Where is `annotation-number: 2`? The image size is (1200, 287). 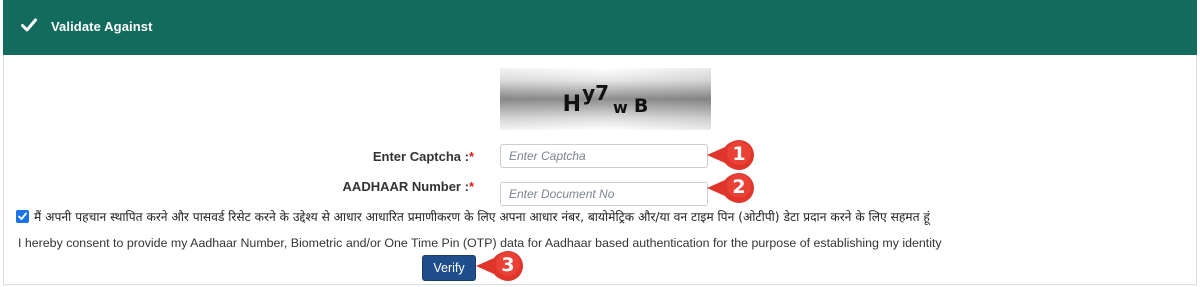 annotation-number: 2 is located at coordinates (739, 187).